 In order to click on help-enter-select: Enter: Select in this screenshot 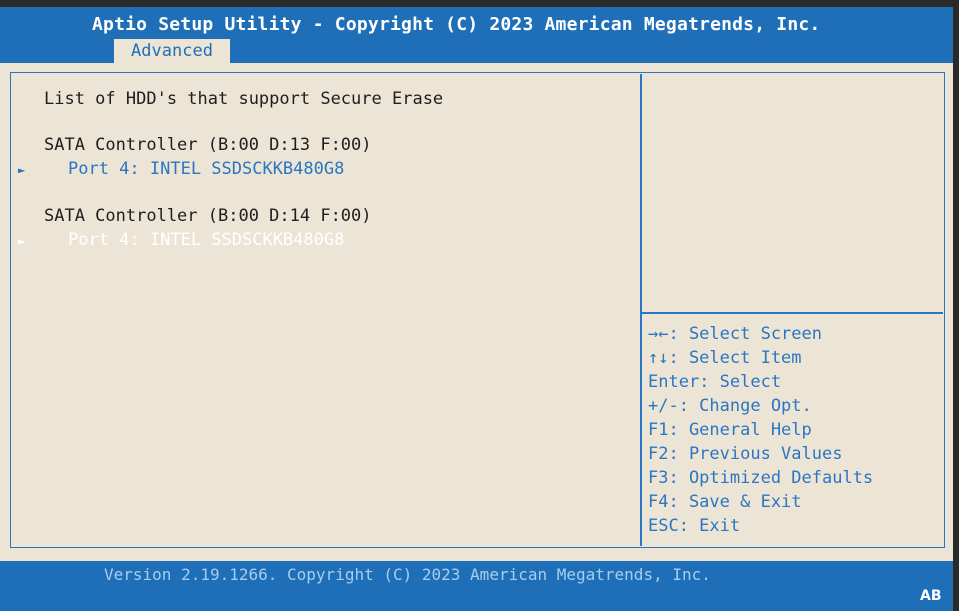, I will do `click(715, 382)`.